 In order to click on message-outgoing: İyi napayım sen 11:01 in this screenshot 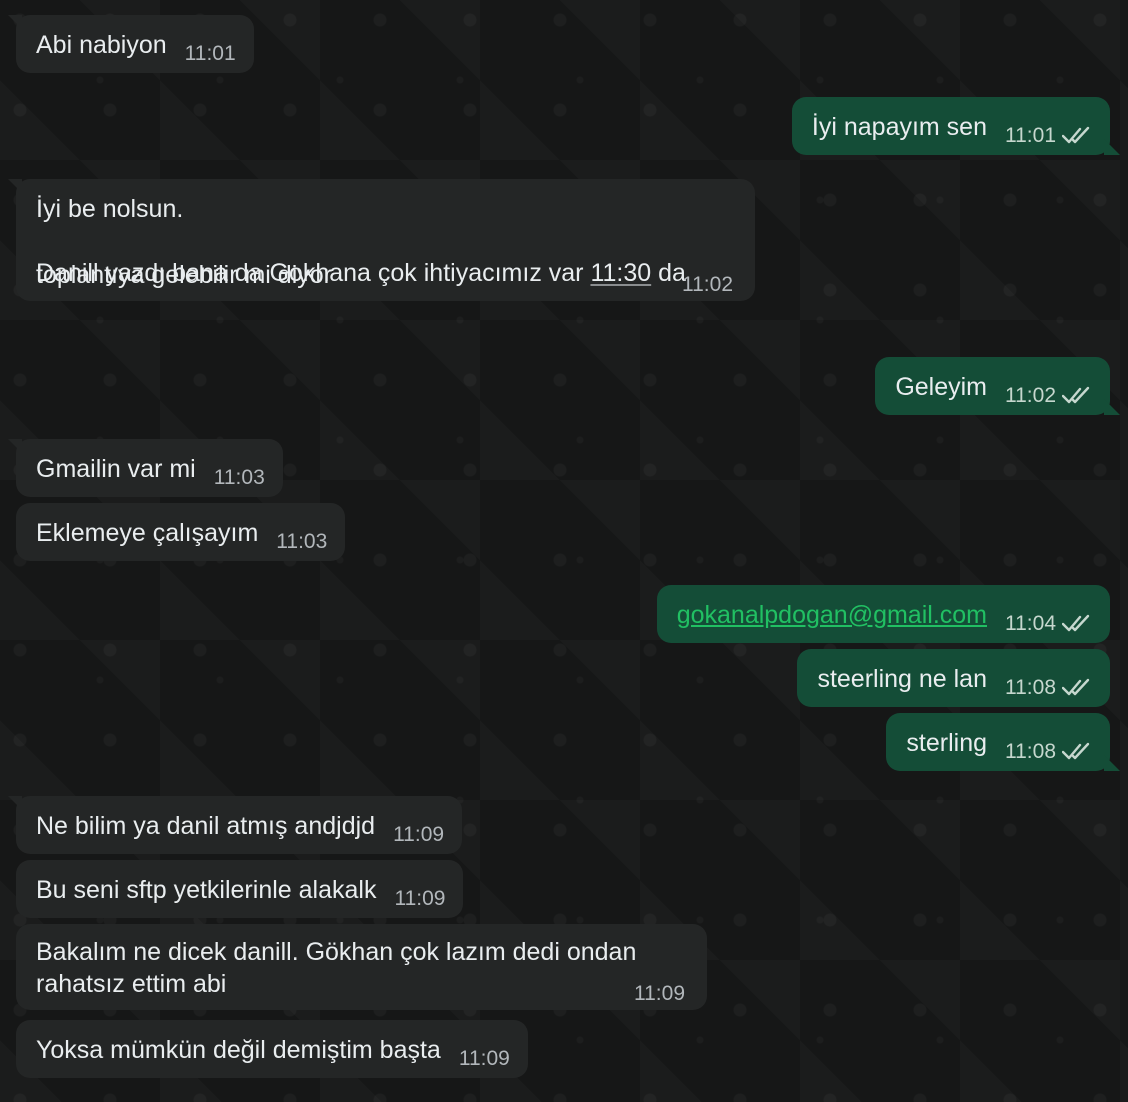, I will do `click(956, 126)`.